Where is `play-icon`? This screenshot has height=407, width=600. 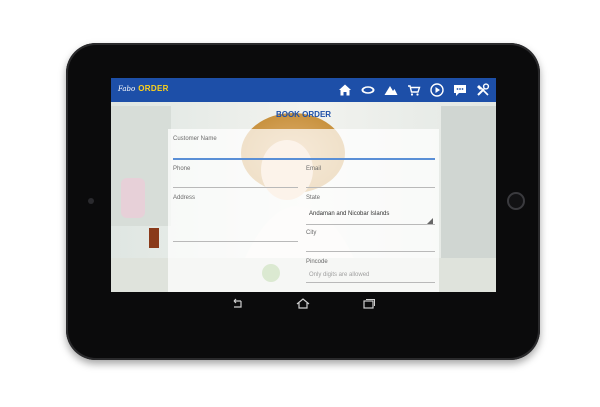 play-icon is located at coordinates (437, 90).